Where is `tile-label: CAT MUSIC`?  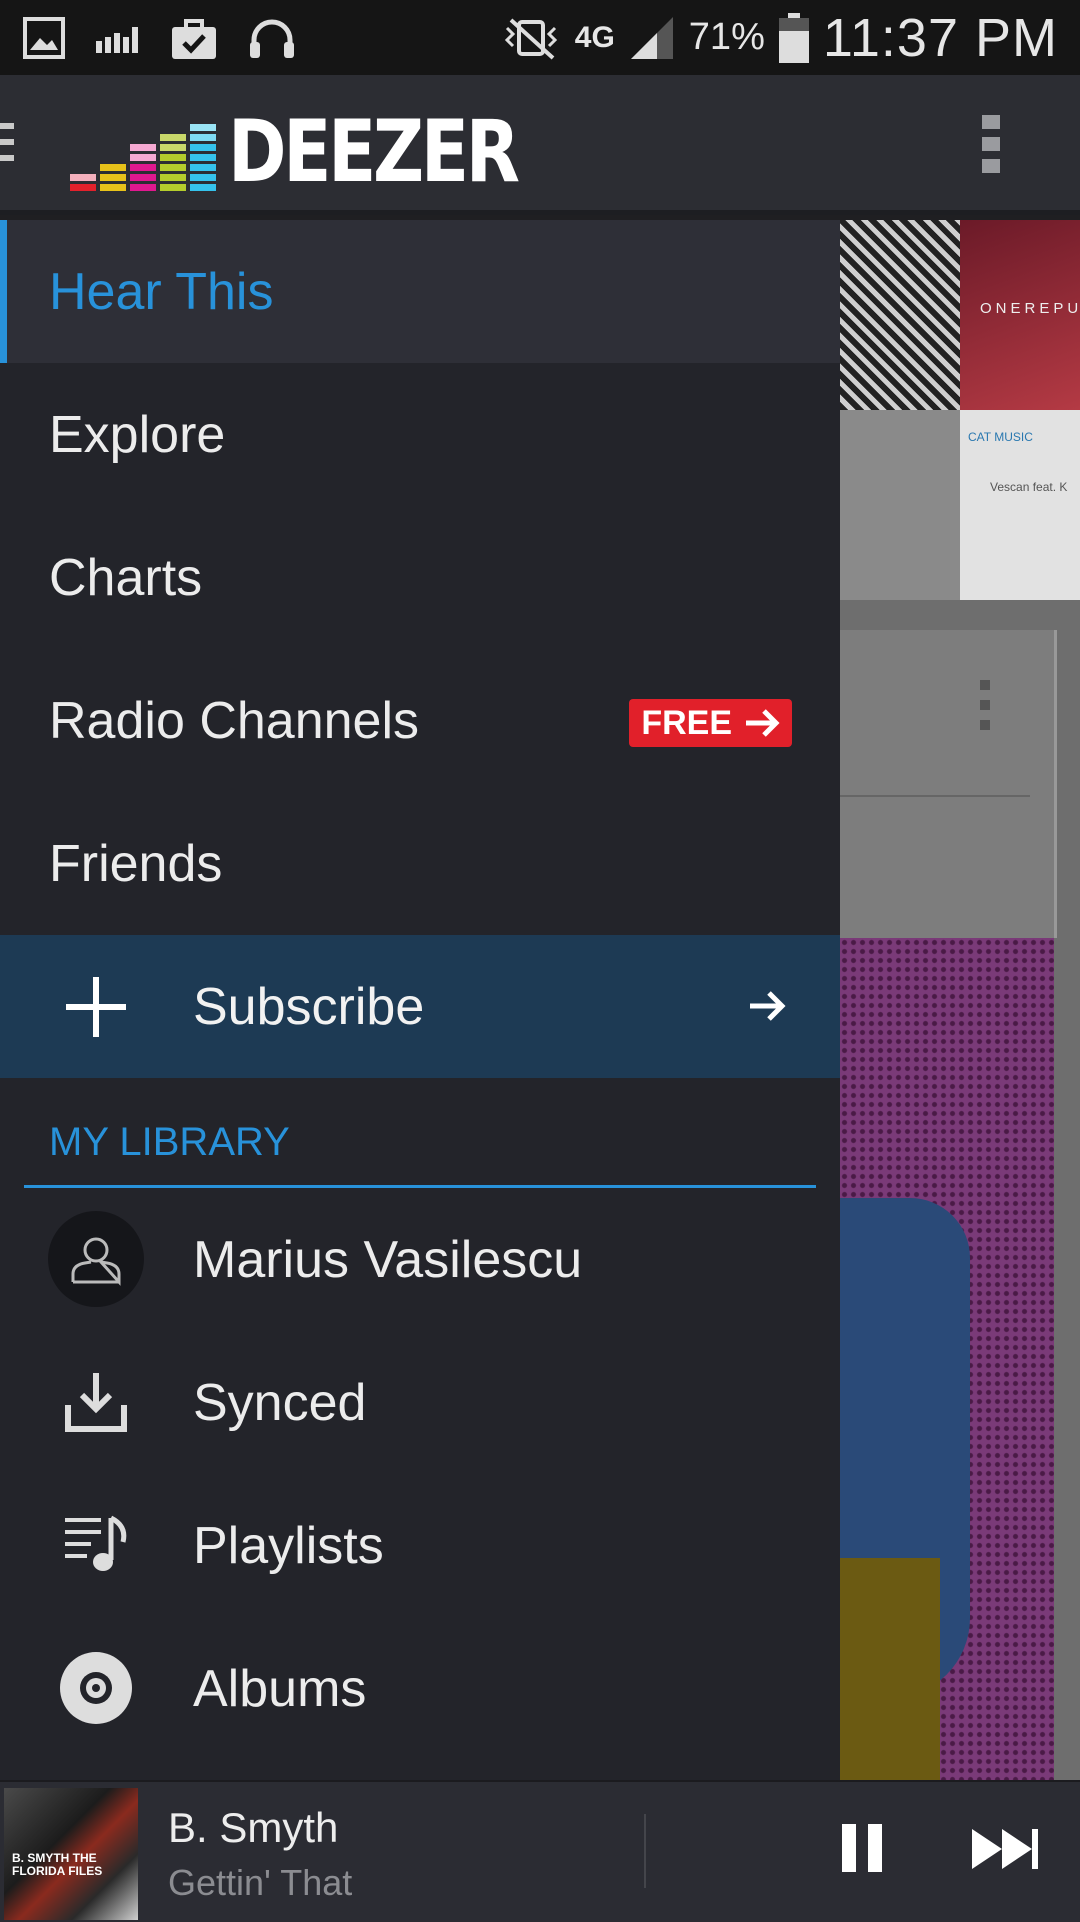 tile-label: CAT MUSIC is located at coordinates (1000, 437).